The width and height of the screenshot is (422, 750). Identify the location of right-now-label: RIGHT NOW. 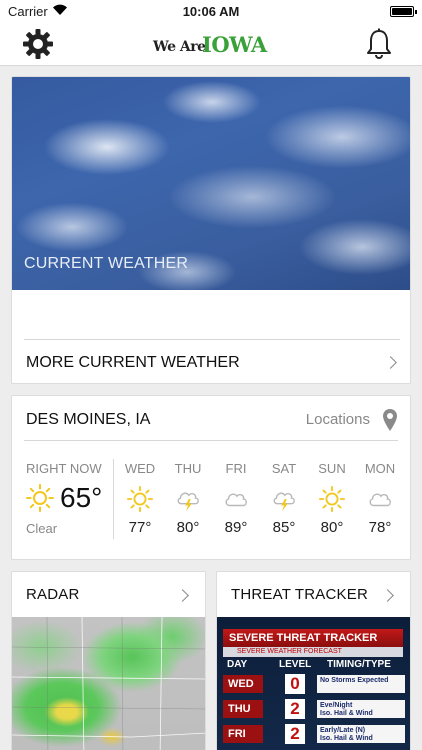
(64, 468).